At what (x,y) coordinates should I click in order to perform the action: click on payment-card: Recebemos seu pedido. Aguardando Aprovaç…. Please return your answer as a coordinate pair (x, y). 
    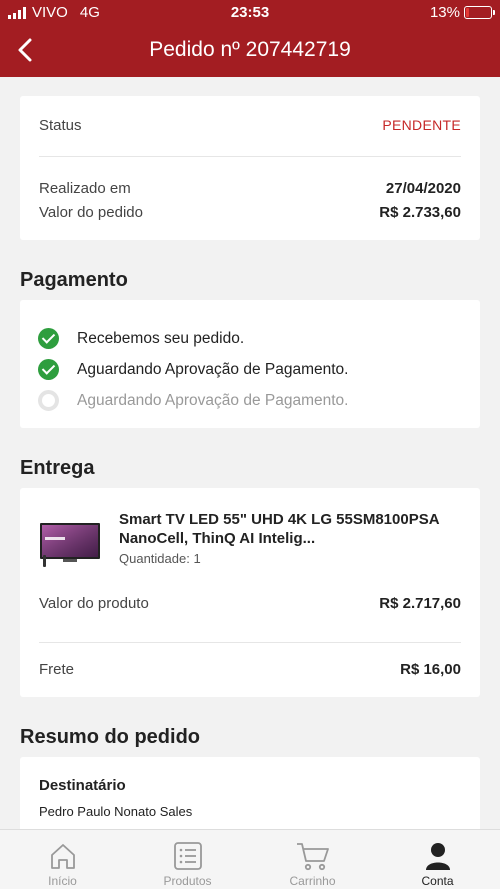
    Looking at the image, I should click on (250, 364).